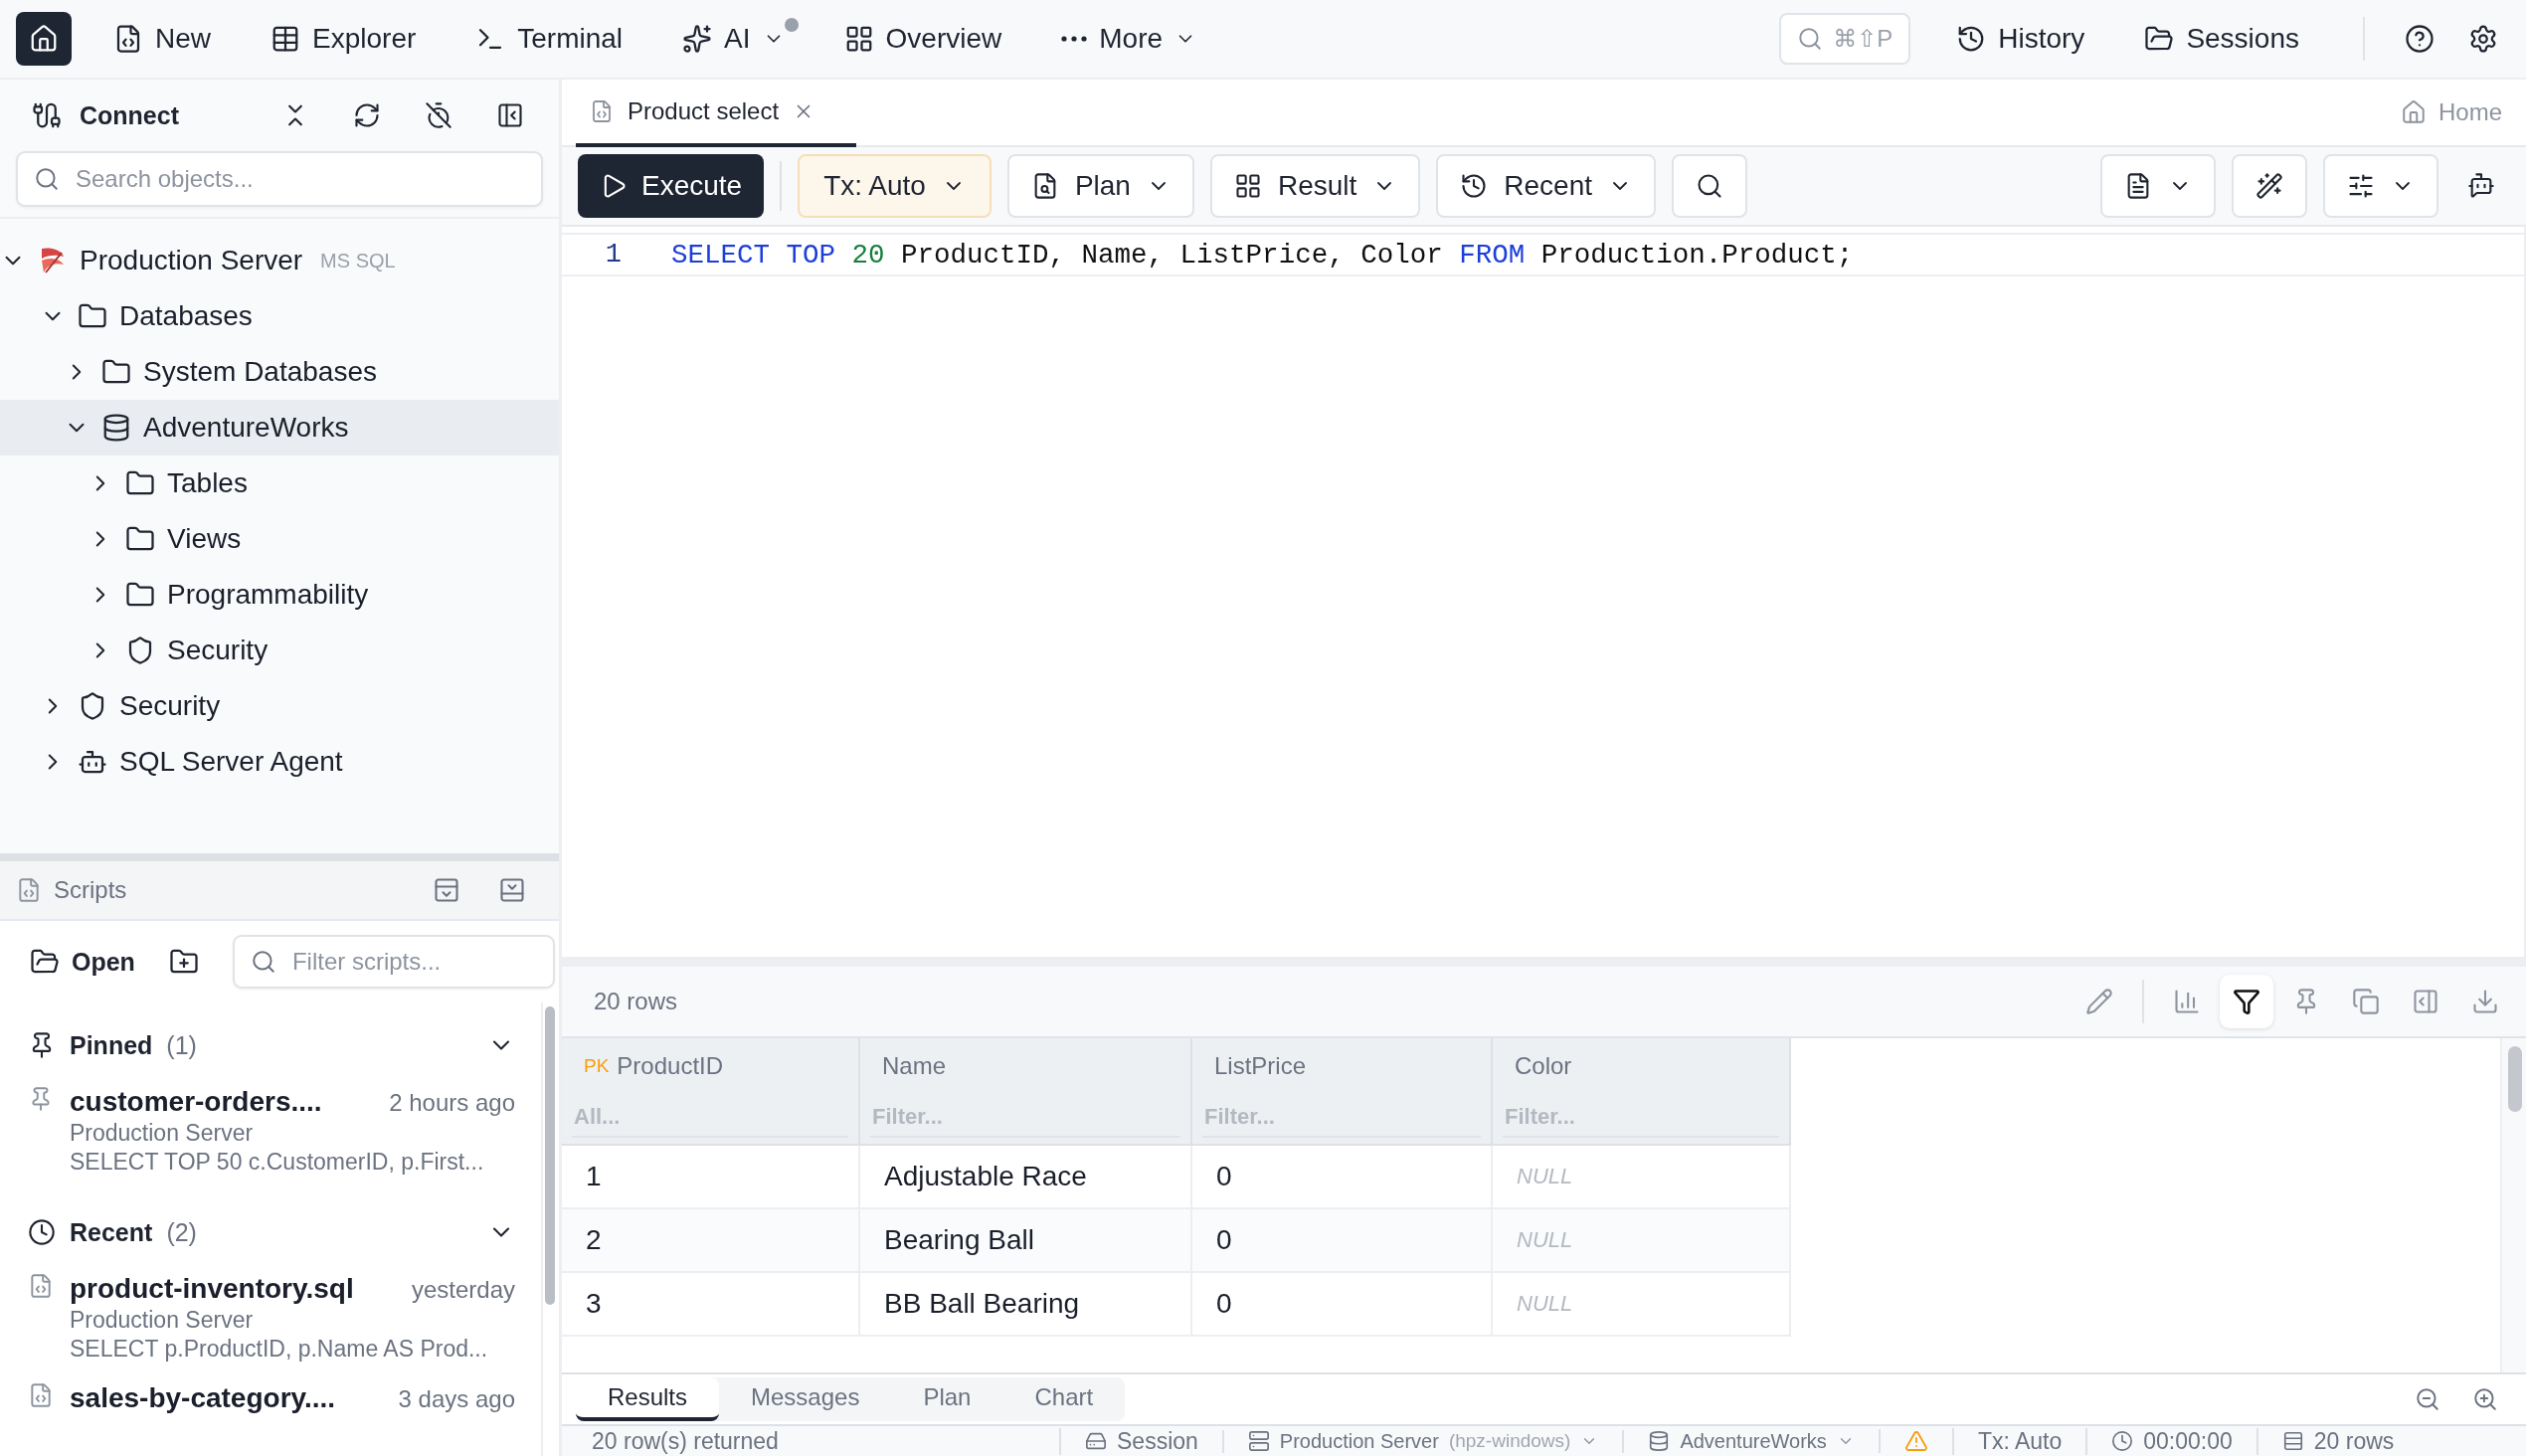  What do you see at coordinates (1342, 1066) in the screenshot?
I see `column-header: ListPrice` at bounding box center [1342, 1066].